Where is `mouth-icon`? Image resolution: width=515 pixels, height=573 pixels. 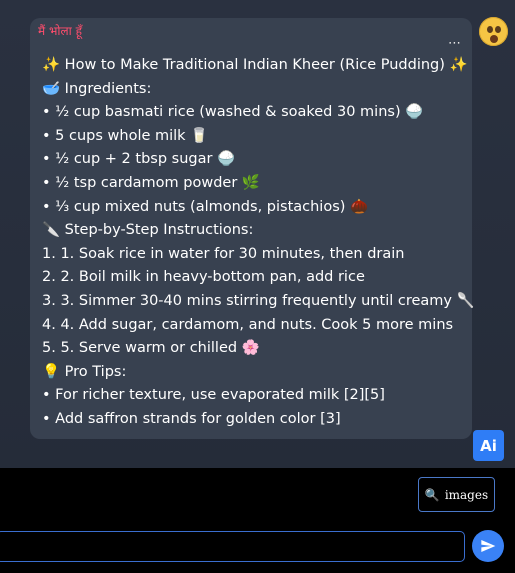
mouth-icon is located at coordinates (494, 39).